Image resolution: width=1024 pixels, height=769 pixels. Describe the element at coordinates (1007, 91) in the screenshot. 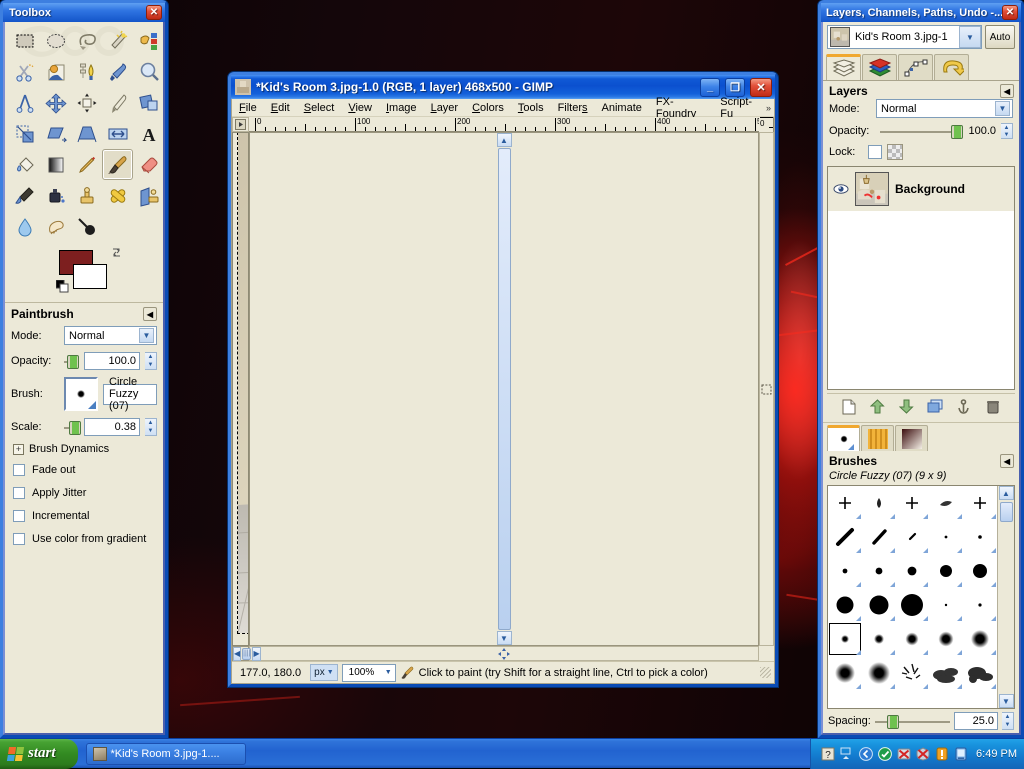

I see `layers-panel-menu-icon: ◀` at that location.